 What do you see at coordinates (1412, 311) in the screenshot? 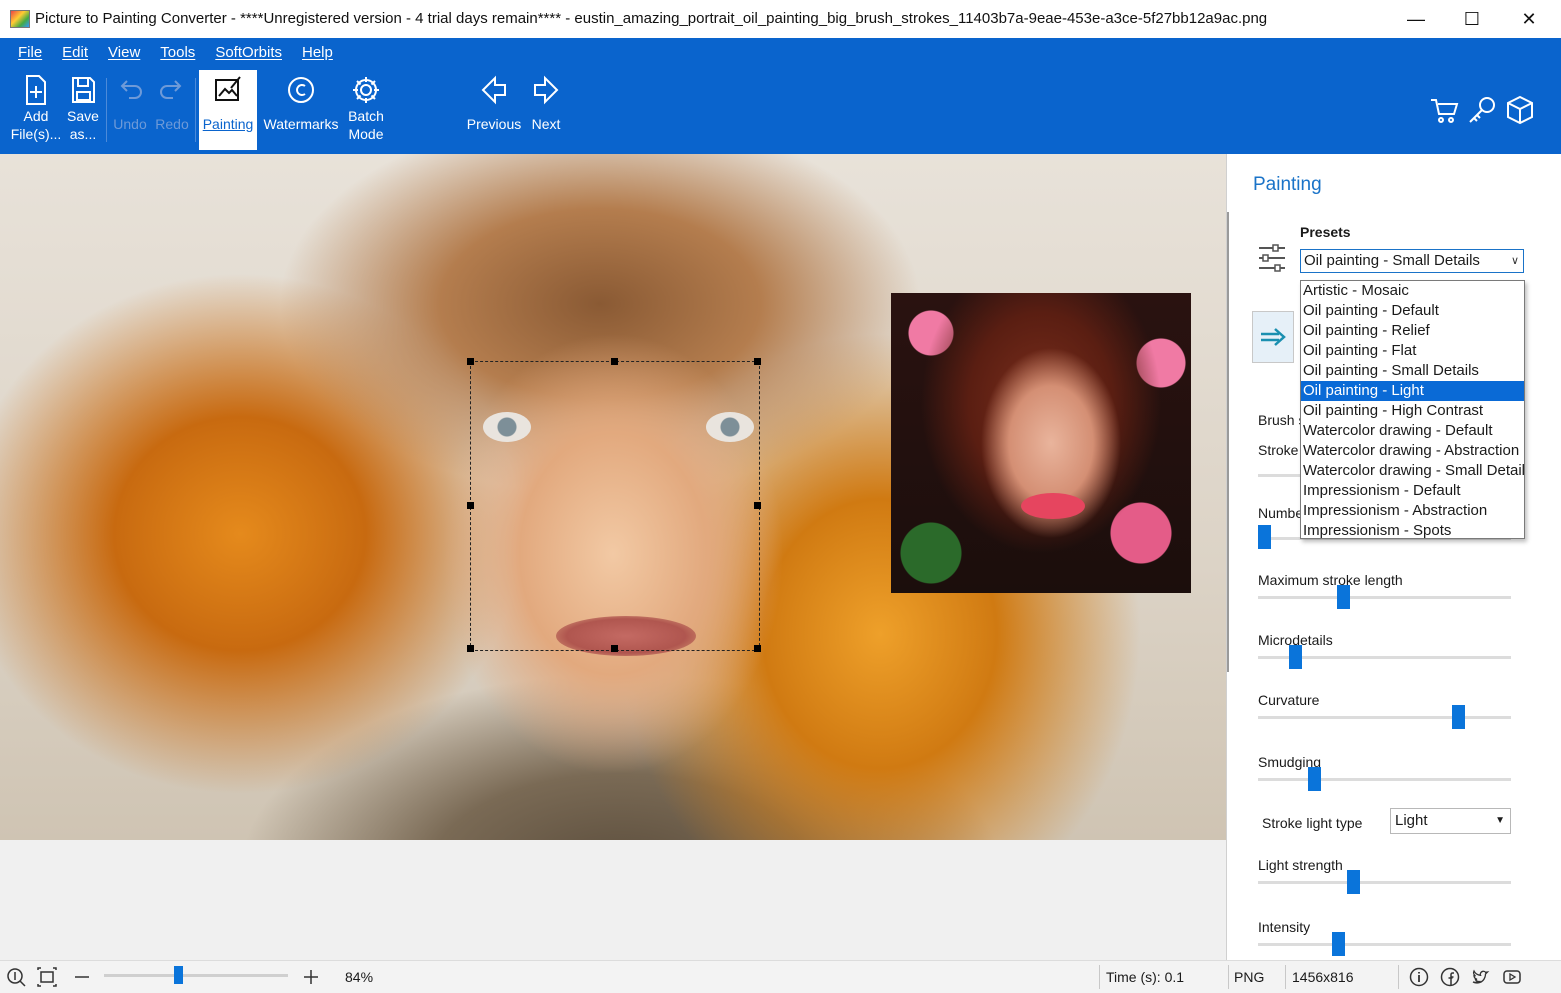
I see `preset-option: Oil painting - Default` at bounding box center [1412, 311].